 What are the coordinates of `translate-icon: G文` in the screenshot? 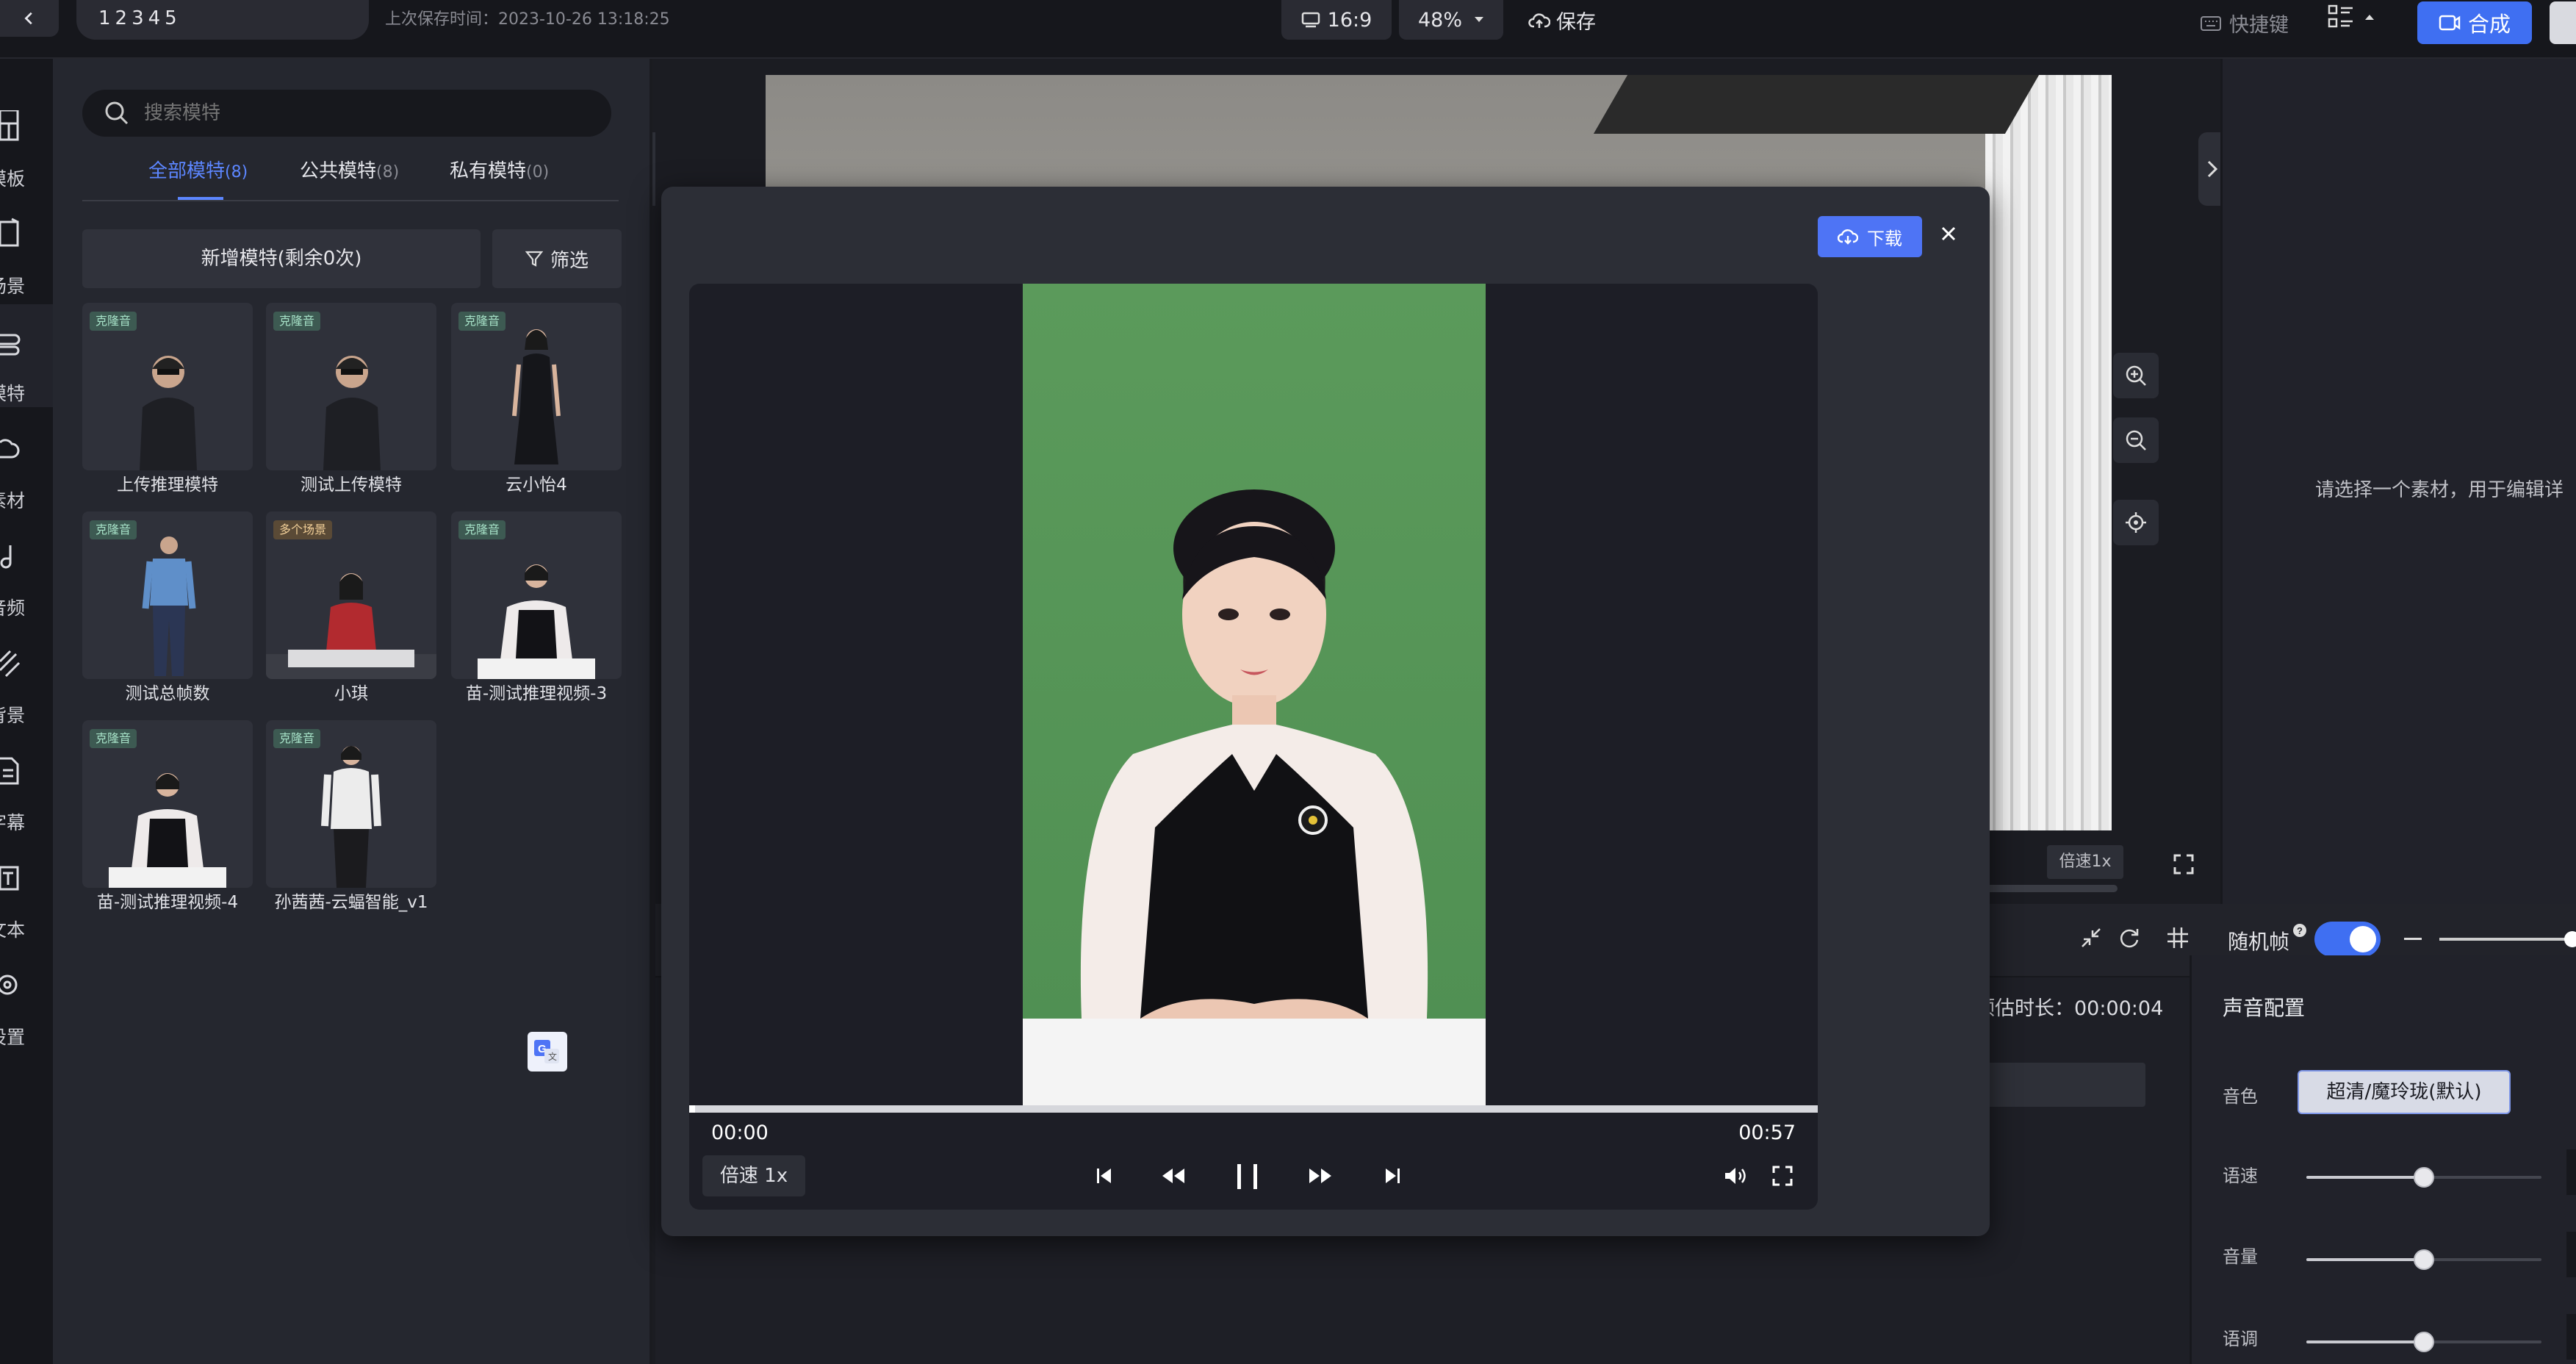 It's located at (547, 1052).